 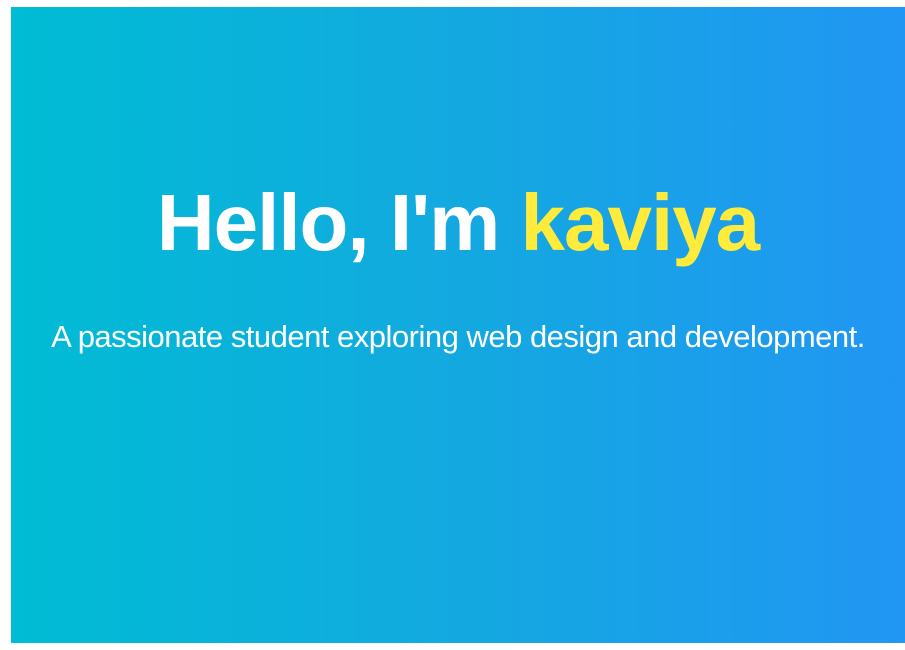 What do you see at coordinates (338, 222) in the screenshot?
I see `hero-greeting: Hello, I'm` at bounding box center [338, 222].